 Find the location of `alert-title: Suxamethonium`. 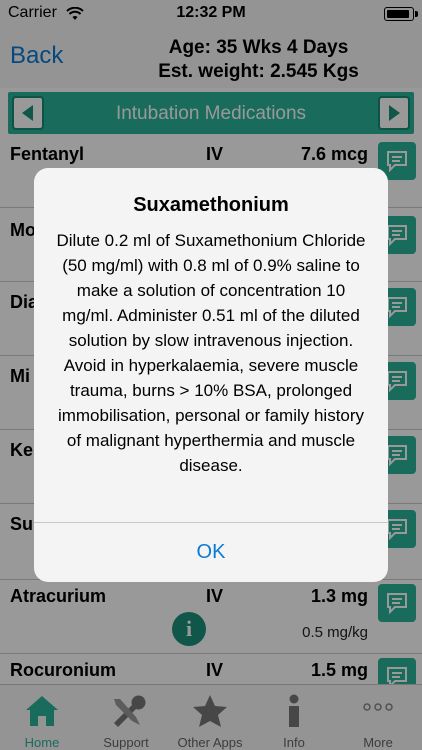

alert-title: Suxamethonium is located at coordinates (211, 205).